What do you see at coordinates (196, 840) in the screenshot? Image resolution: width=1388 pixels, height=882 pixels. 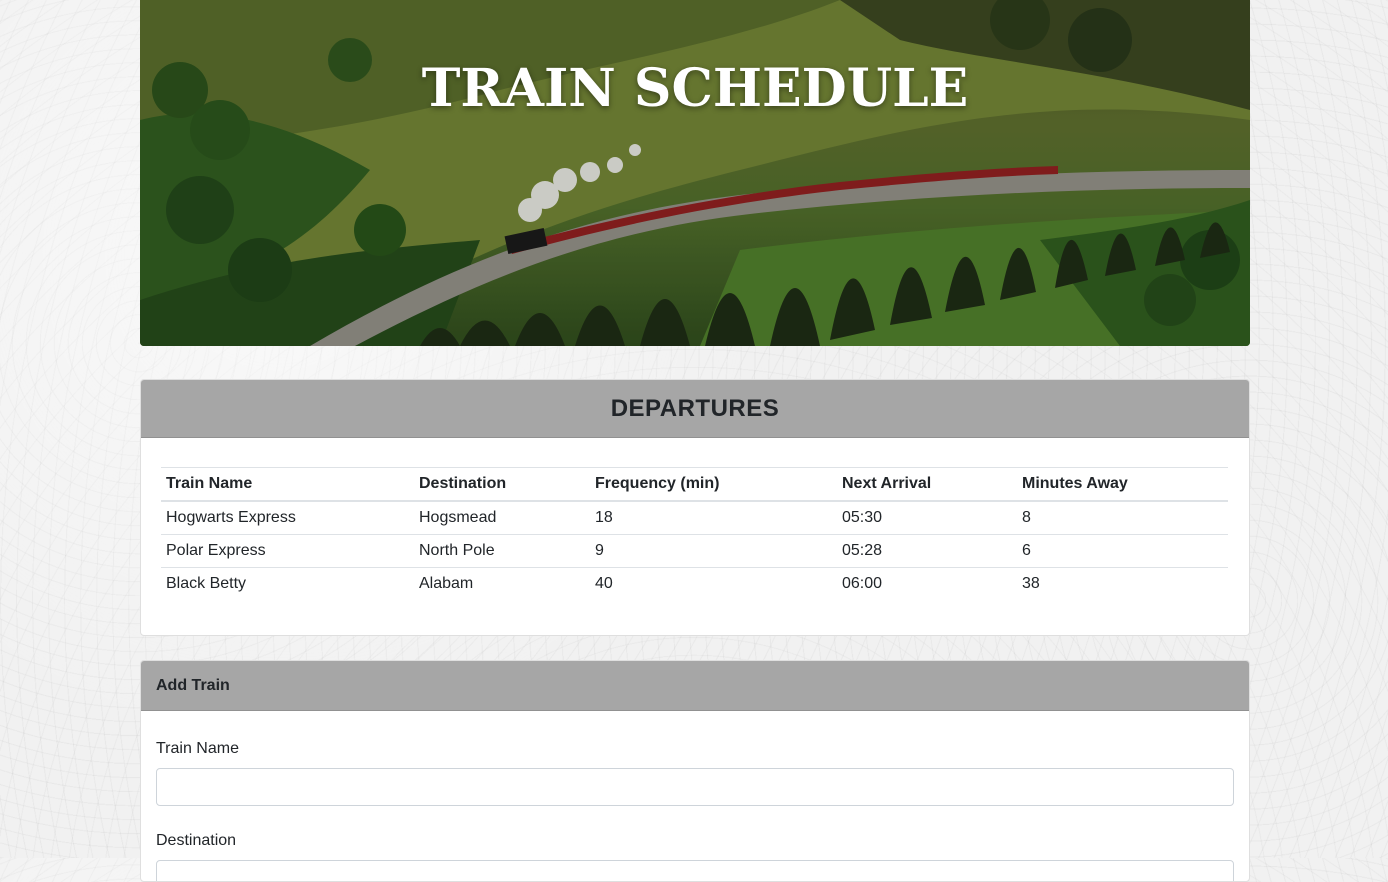 I see `destination-label: Destination` at bounding box center [196, 840].